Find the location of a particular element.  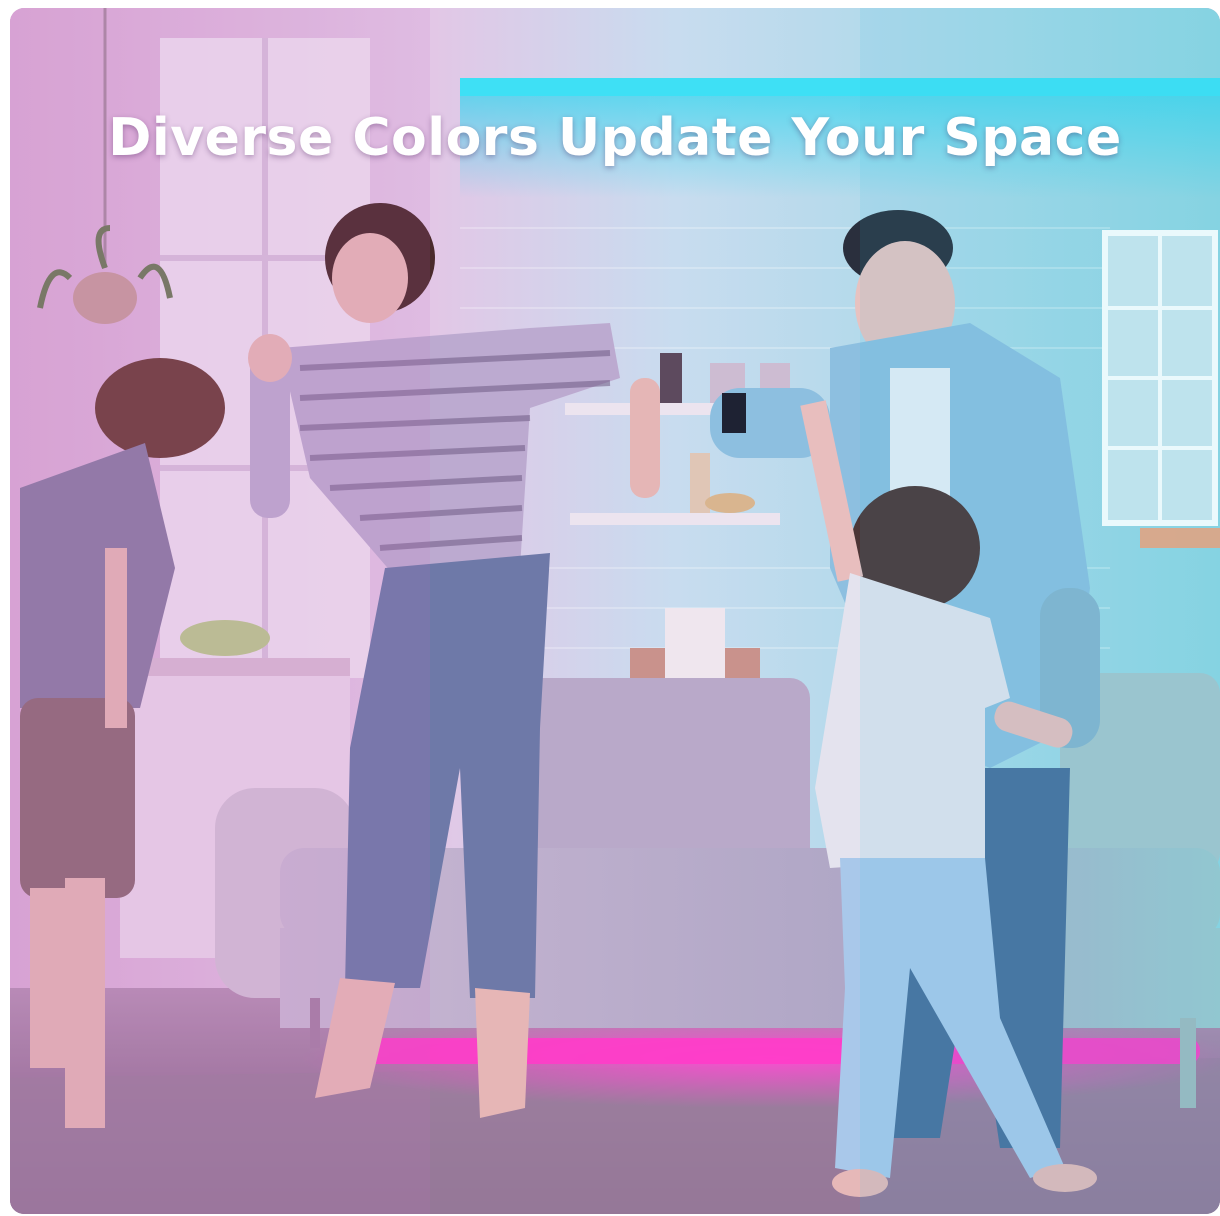

headline: Diverse Colors Update Your Space is located at coordinates (615, 138).